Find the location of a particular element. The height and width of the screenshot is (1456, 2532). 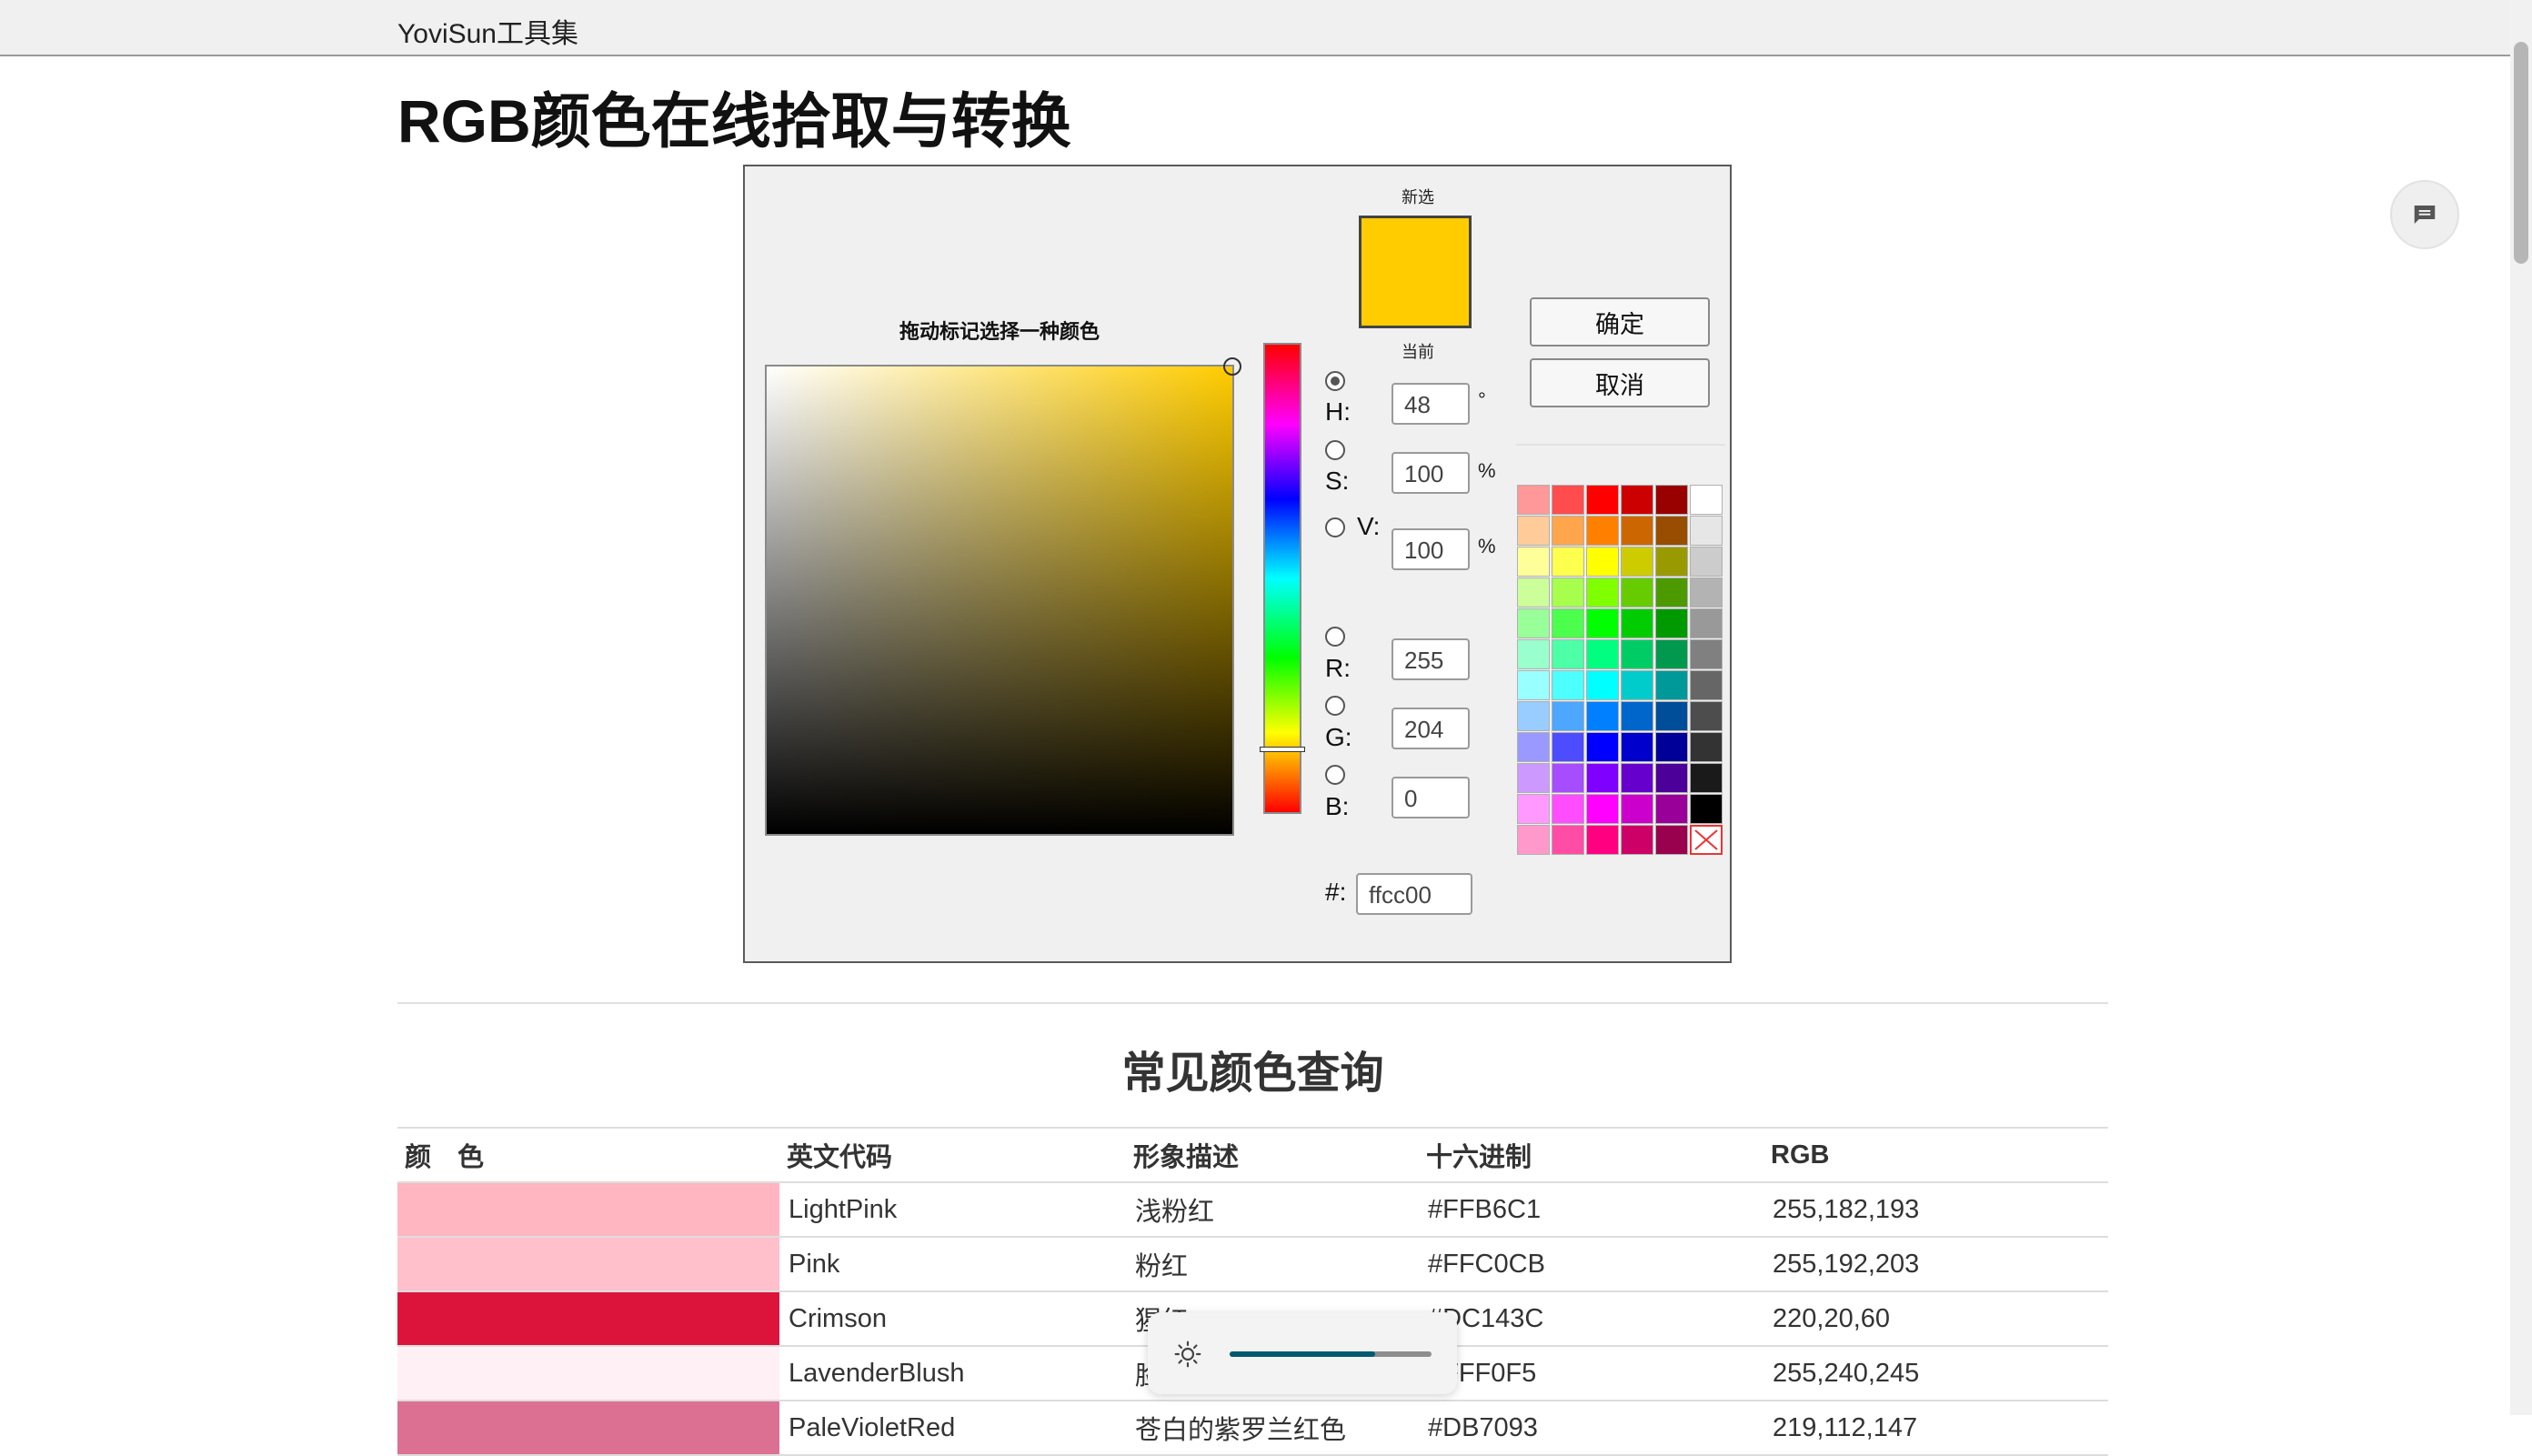

saturation-value-area is located at coordinates (1003, 596).